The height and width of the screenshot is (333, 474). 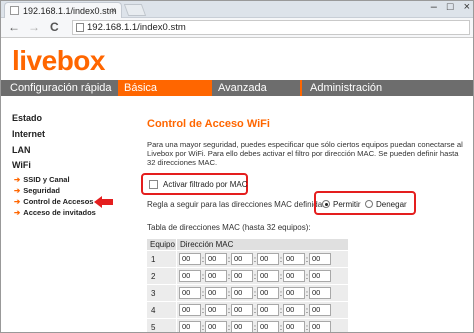 What do you see at coordinates (237, 9) in the screenshot?
I see `browser-tab-bar: 192.168.1.1/index0.stm × – □ ×` at bounding box center [237, 9].